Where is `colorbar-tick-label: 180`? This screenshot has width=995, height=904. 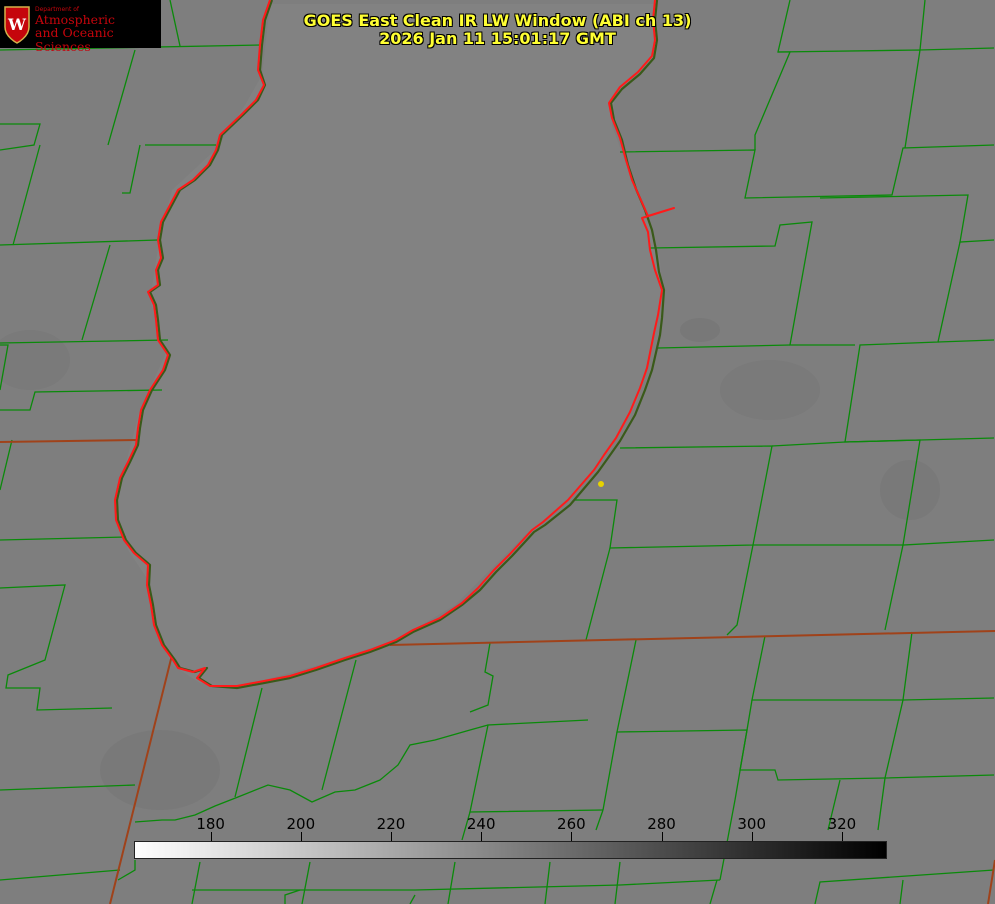 colorbar-tick-label: 180 is located at coordinates (210, 824).